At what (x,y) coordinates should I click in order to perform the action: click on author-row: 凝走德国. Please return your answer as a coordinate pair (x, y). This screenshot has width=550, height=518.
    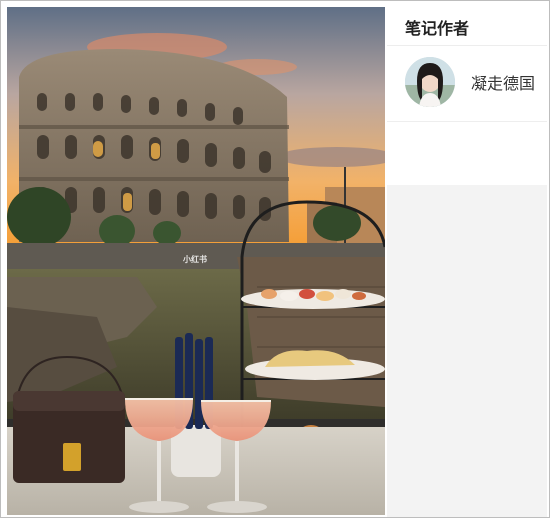
    Looking at the image, I should click on (476, 83).